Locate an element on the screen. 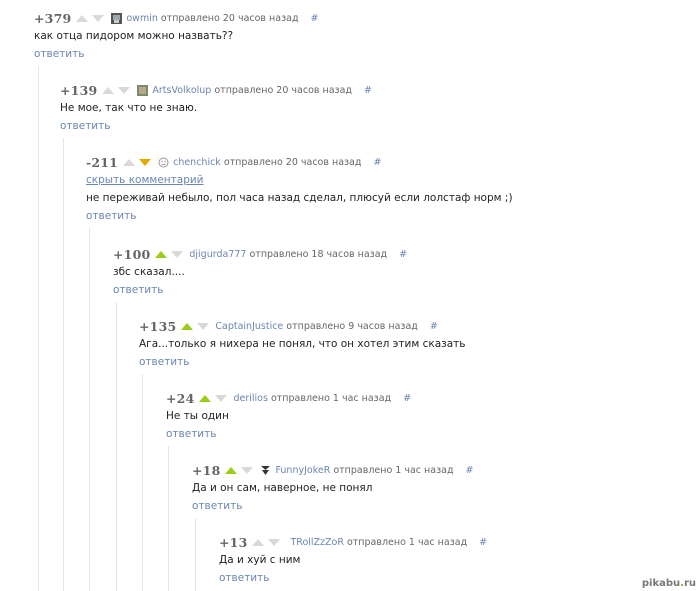 The height and width of the screenshot is (591, 700). comment-author: ArtsVolkolup is located at coordinates (181, 90).